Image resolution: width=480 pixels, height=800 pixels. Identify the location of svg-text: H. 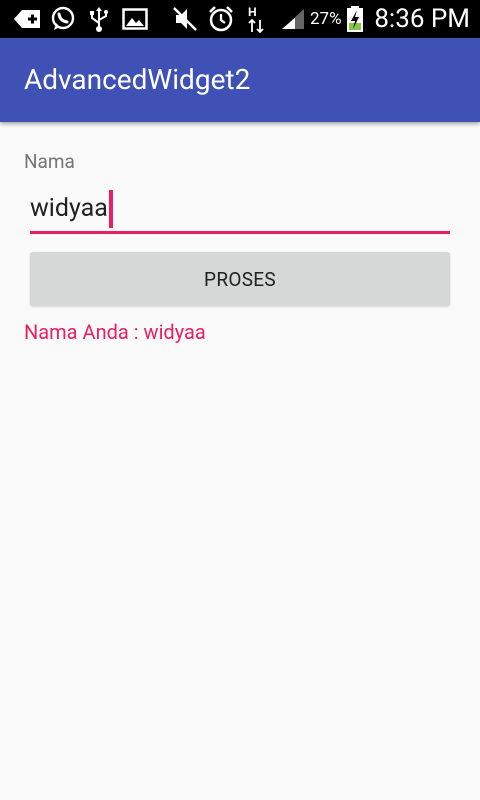
(252, 12).